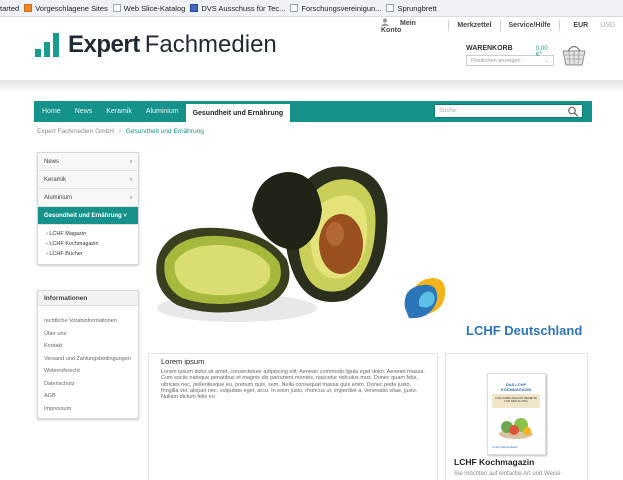 This screenshot has width=623, height=480. What do you see at coordinates (104, 44) in the screenshot?
I see `logo-word-expert: Expert` at bounding box center [104, 44].